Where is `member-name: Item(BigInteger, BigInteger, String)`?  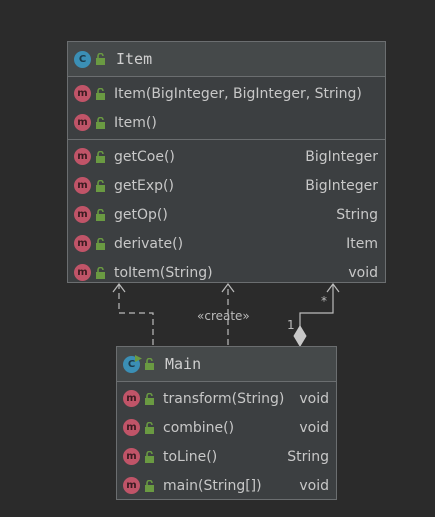 member-name: Item(BigInteger, BigInteger, String) is located at coordinates (238, 93).